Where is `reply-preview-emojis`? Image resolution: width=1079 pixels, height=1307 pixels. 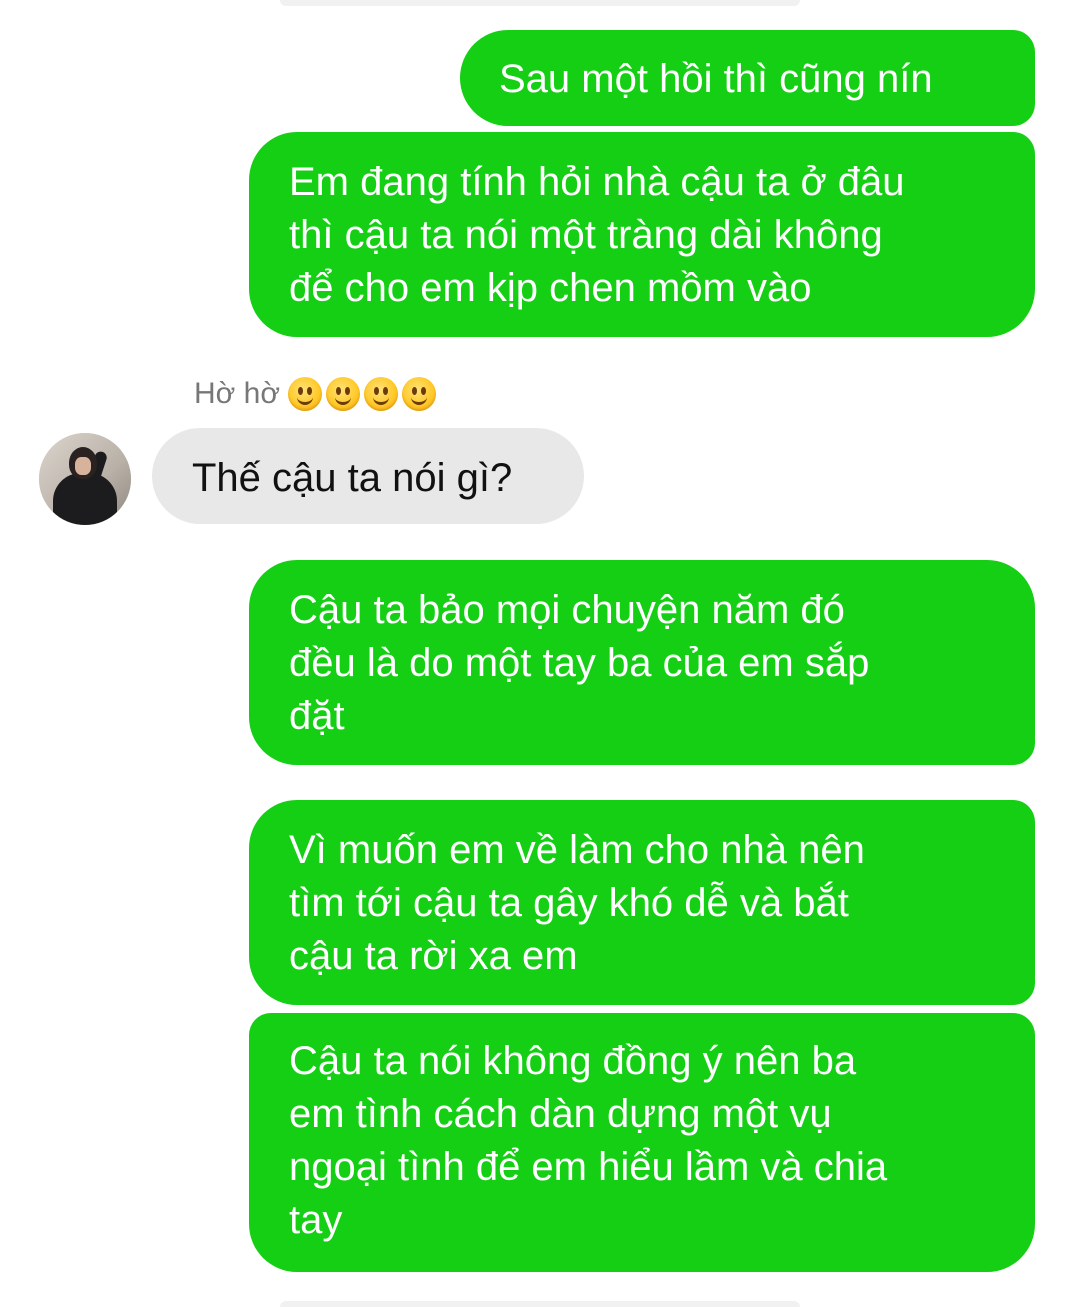
reply-preview-emojis is located at coordinates (364, 394).